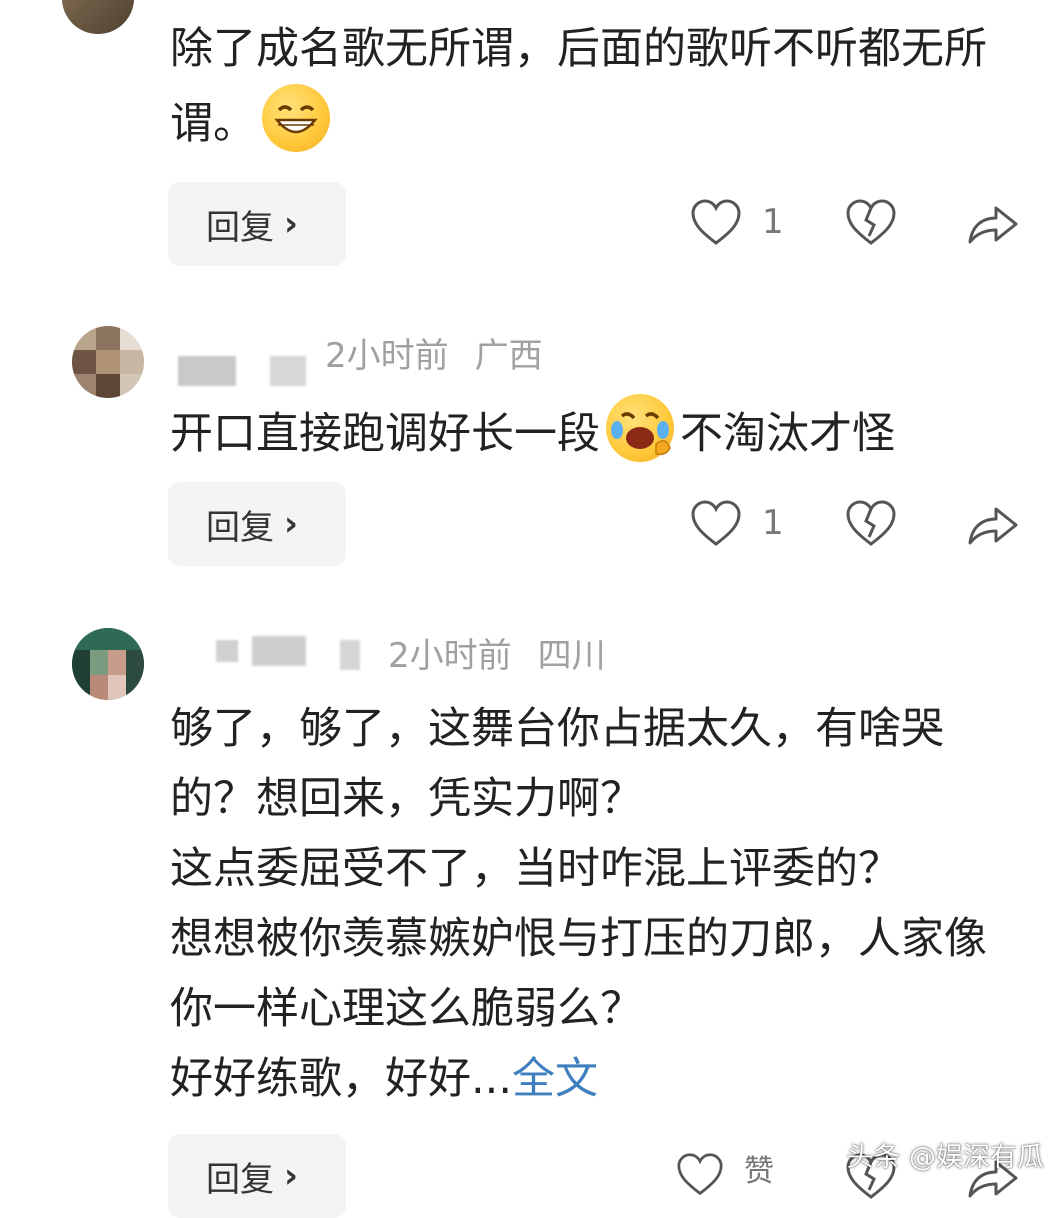  What do you see at coordinates (571, 656) in the screenshot?
I see `comment-location: 四川` at bounding box center [571, 656].